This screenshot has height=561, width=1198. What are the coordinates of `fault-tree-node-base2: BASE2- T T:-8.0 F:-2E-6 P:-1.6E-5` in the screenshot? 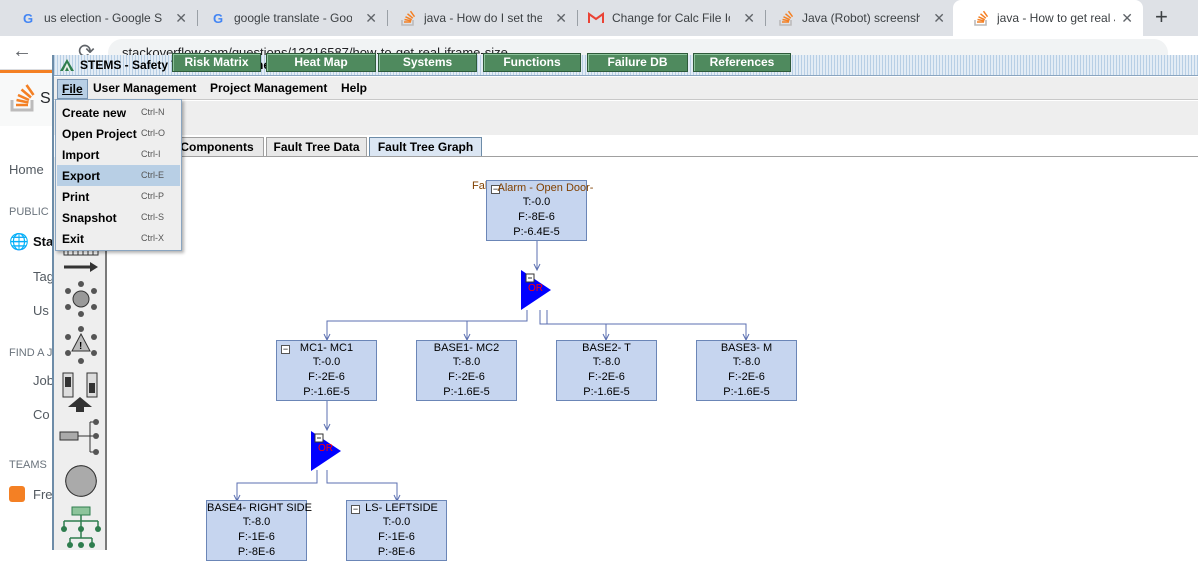 It's located at (606, 370).